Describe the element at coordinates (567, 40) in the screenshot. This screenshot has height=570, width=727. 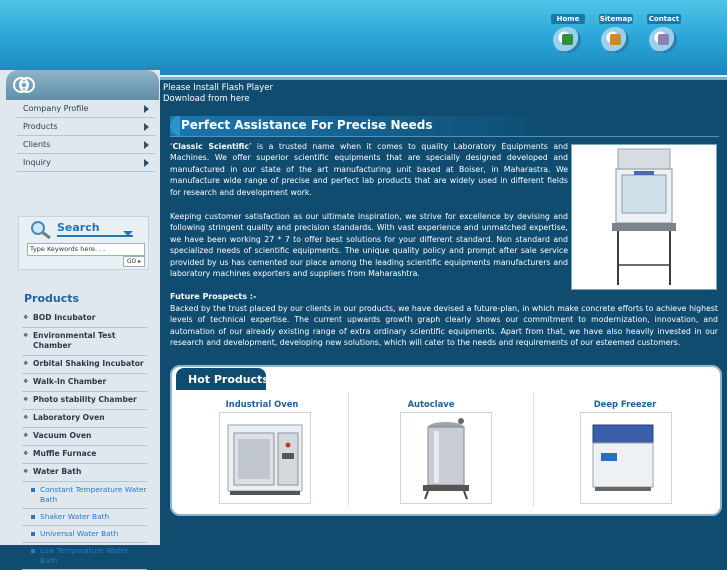
I see `home-icon` at that location.